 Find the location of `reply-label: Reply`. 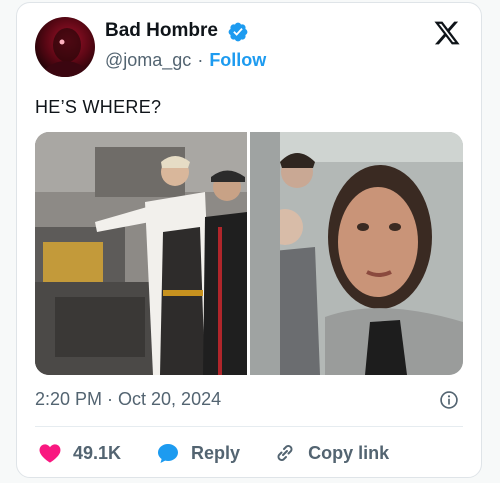

reply-label: Reply is located at coordinates (216, 452).